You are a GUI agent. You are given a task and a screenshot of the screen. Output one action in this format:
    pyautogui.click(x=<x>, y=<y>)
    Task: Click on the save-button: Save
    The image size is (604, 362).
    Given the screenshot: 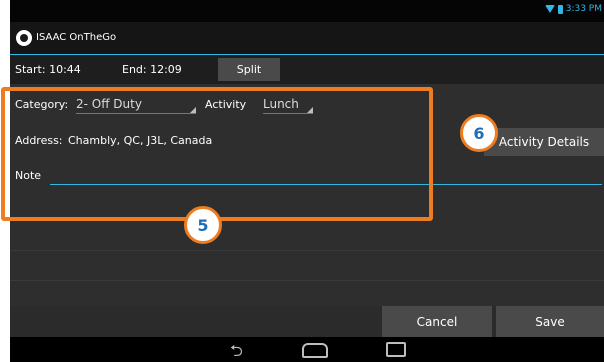 What is the action you would take?
    pyautogui.click(x=550, y=321)
    